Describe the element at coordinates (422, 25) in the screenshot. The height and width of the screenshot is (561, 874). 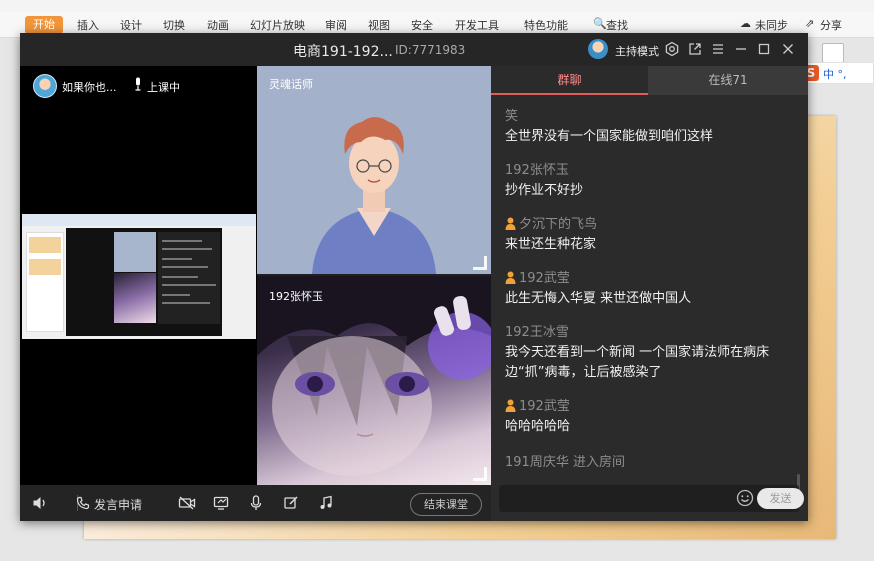
I see `menu-security: 安全` at that location.